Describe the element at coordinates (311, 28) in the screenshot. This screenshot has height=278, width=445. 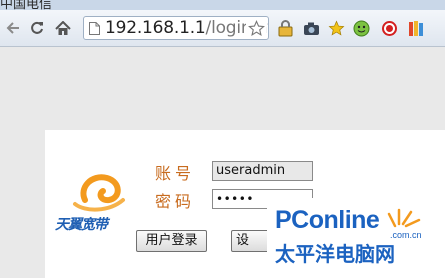
I see `camera-extension-icon` at that location.